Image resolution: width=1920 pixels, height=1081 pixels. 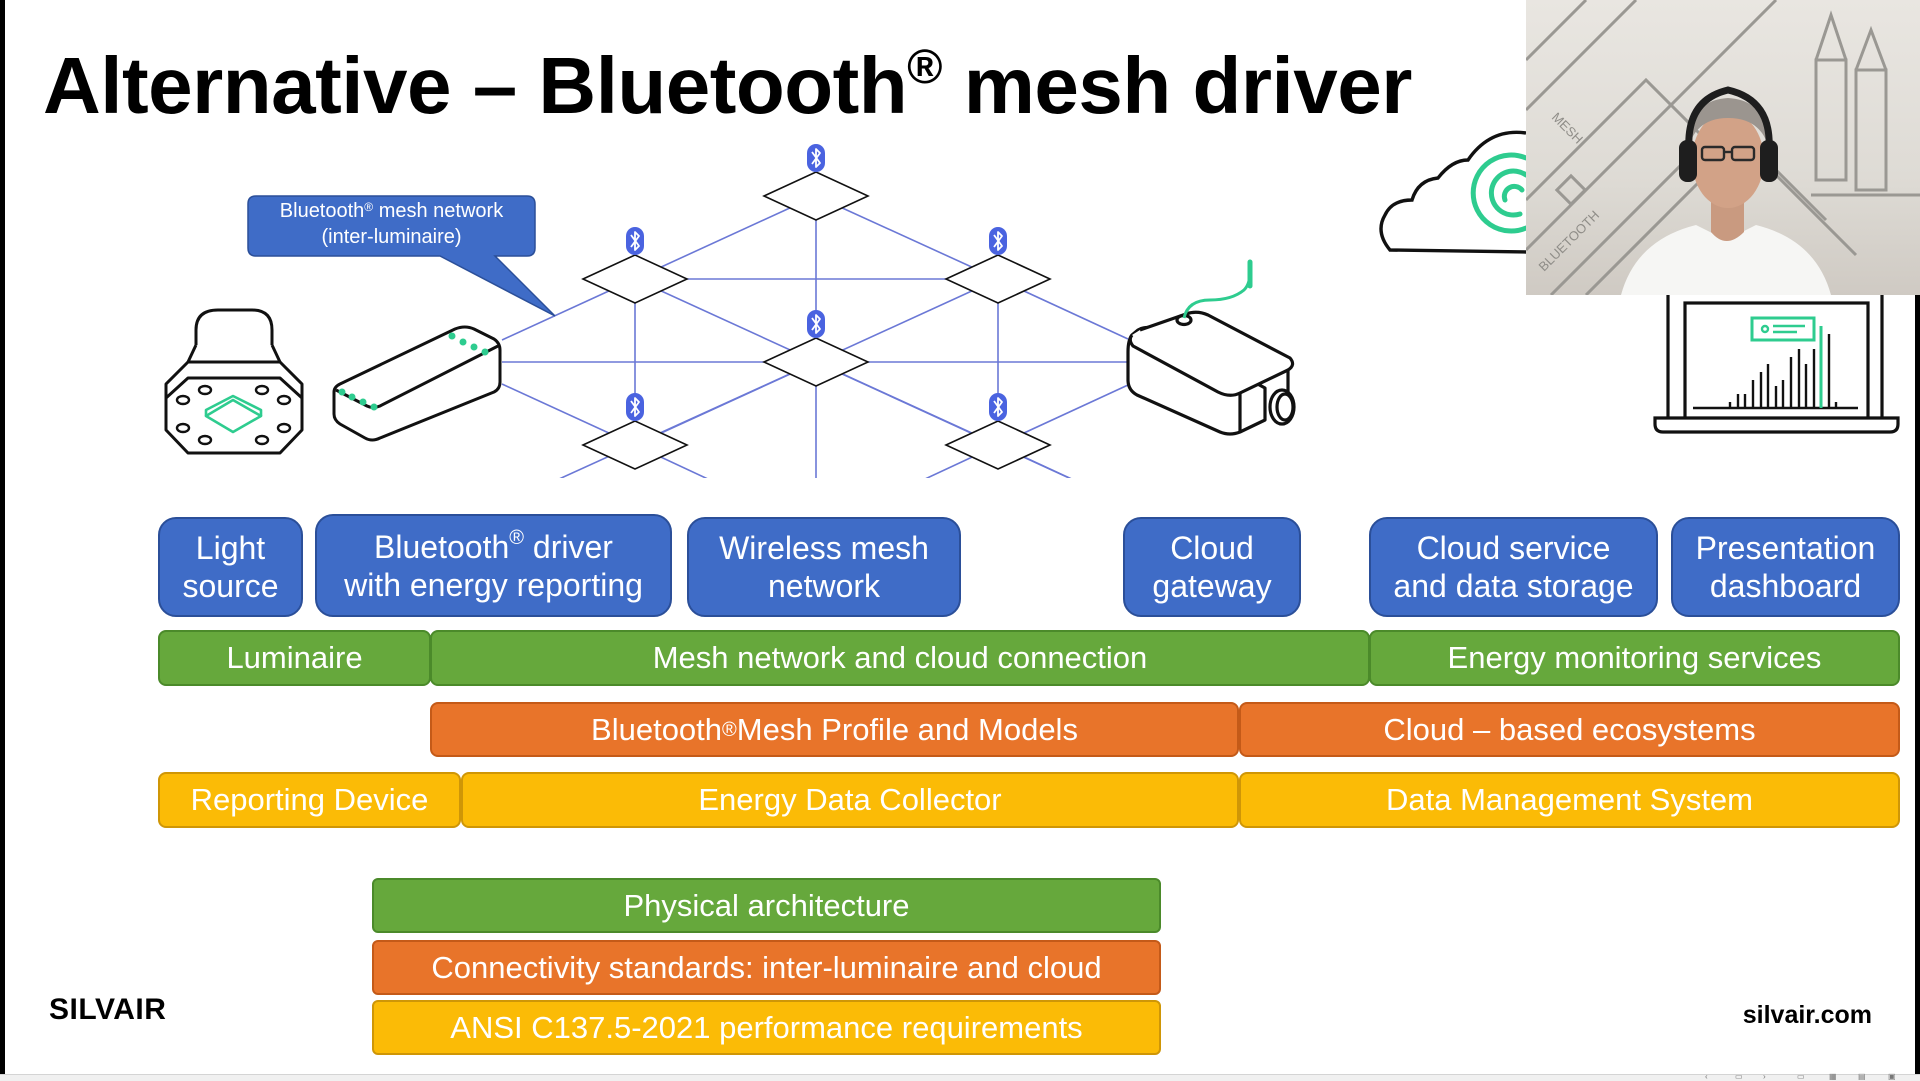 What do you see at coordinates (1569, 240) in the screenshot?
I see `mural-text-bluetooth: BLUETOOTH` at bounding box center [1569, 240].